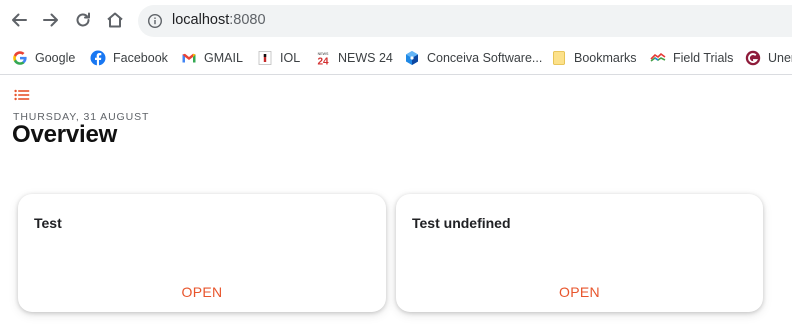  What do you see at coordinates (247, 20) in the screenshot?
I see `url-port: :8080` at bounding box center [247, 20].